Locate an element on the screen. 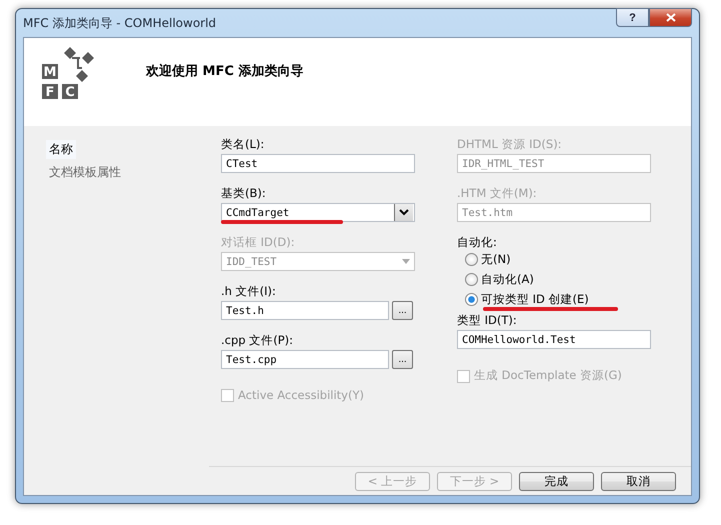  field-label: 类名(L): is located at coordinates (243, 144).